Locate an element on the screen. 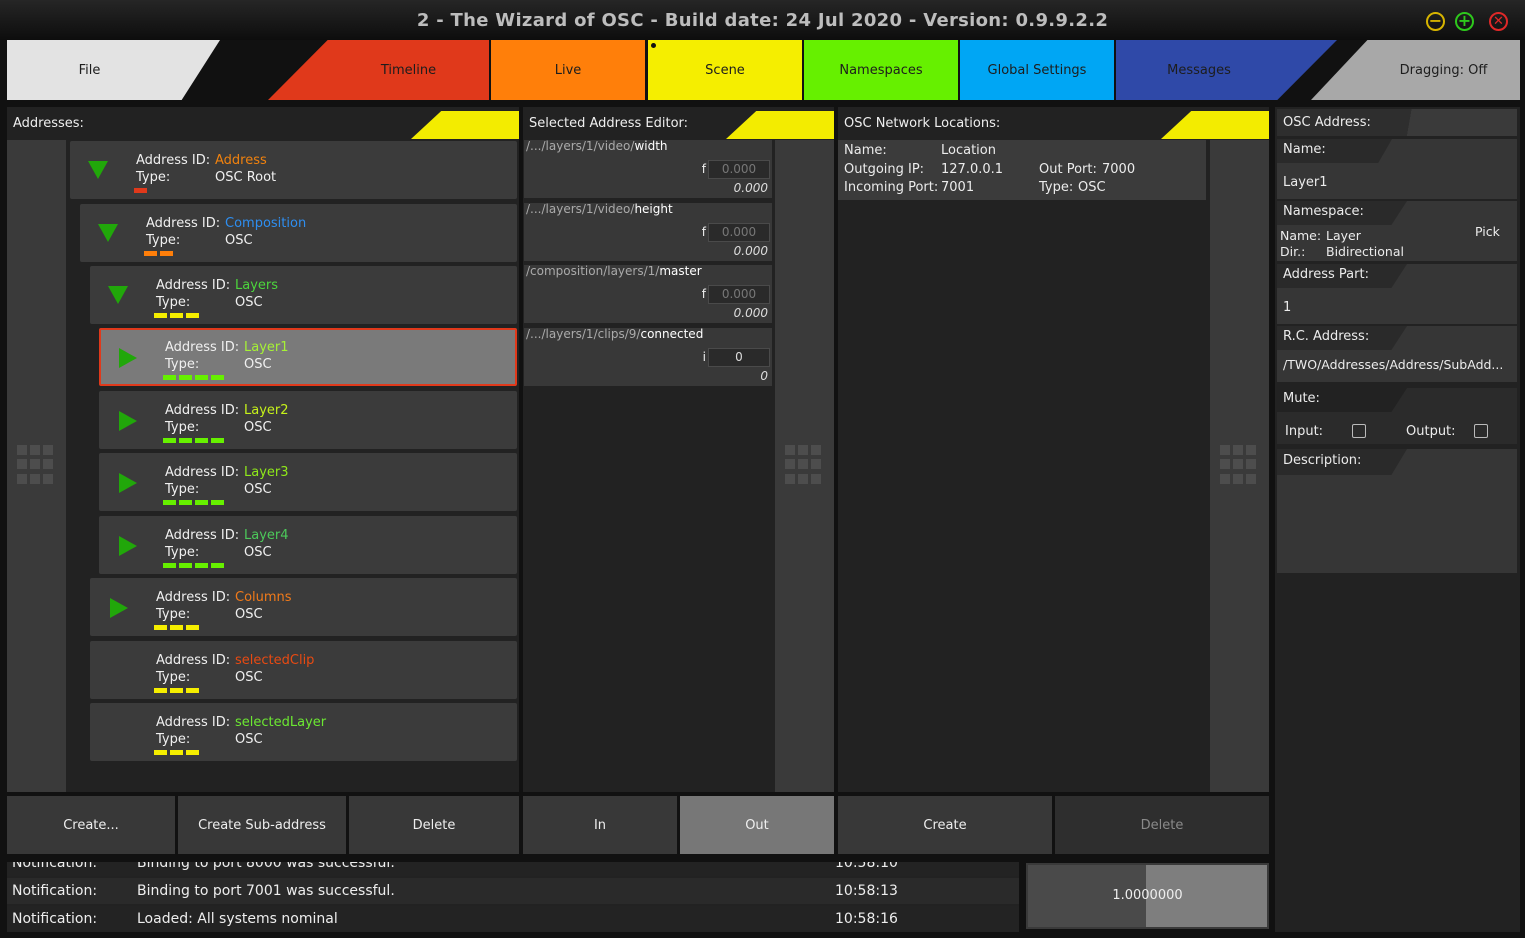 Image resolution: width=1525 pixels, height=938 pixels. delete-button: Delete is located at coordinates (434, 825).